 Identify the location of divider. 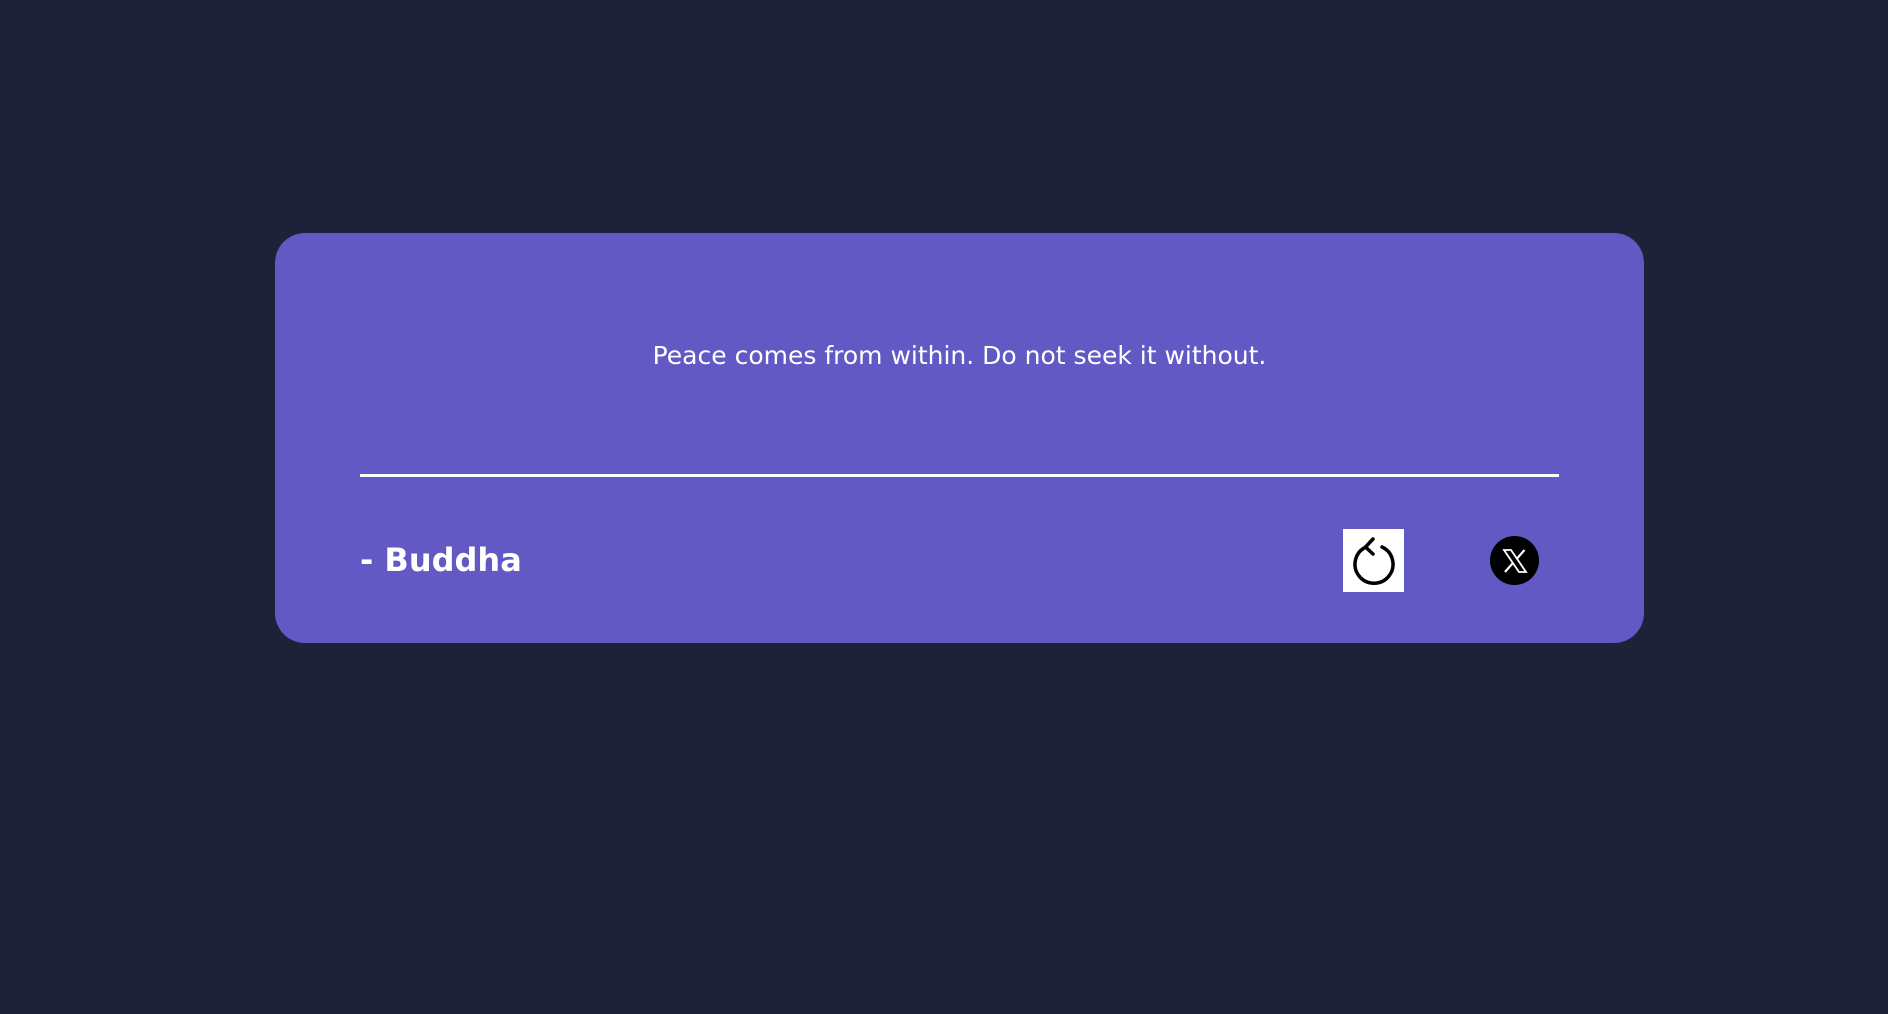
(959, 475).